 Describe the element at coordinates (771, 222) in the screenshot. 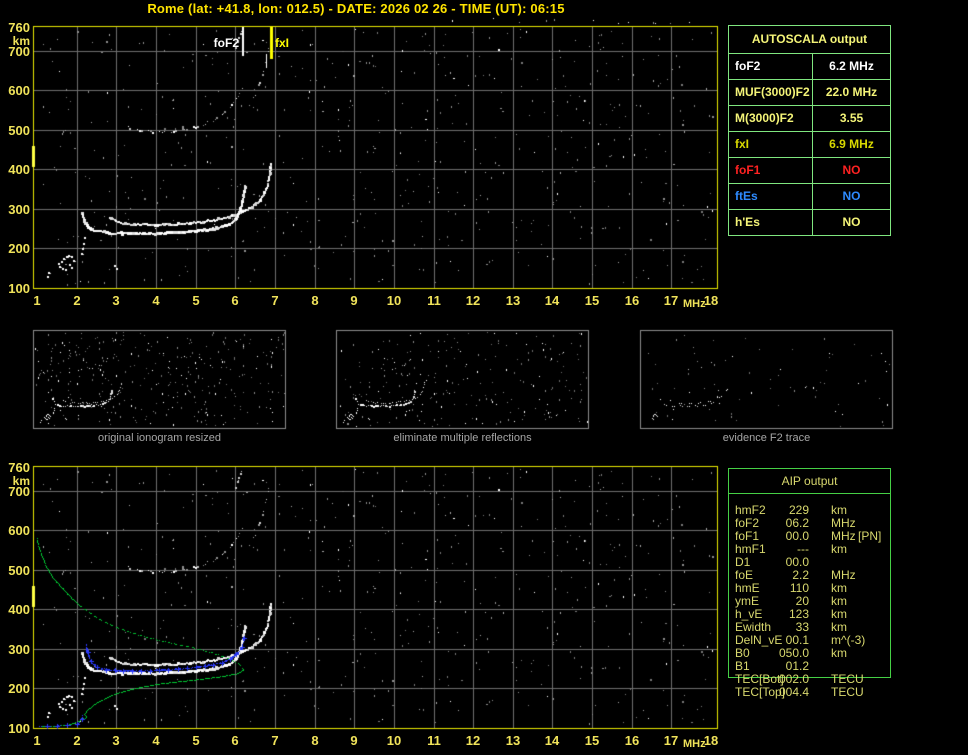

I see `autoscala-row-label: h'Es` at that location.